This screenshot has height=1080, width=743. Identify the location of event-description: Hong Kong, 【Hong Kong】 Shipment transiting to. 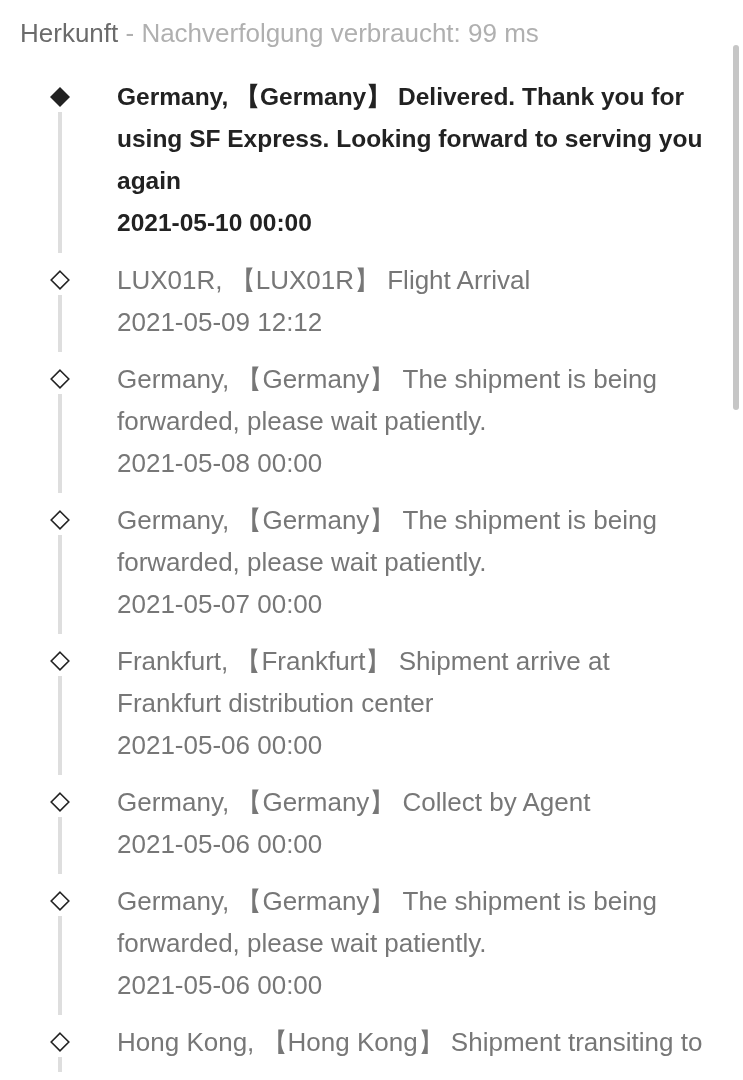
(410, 1042).